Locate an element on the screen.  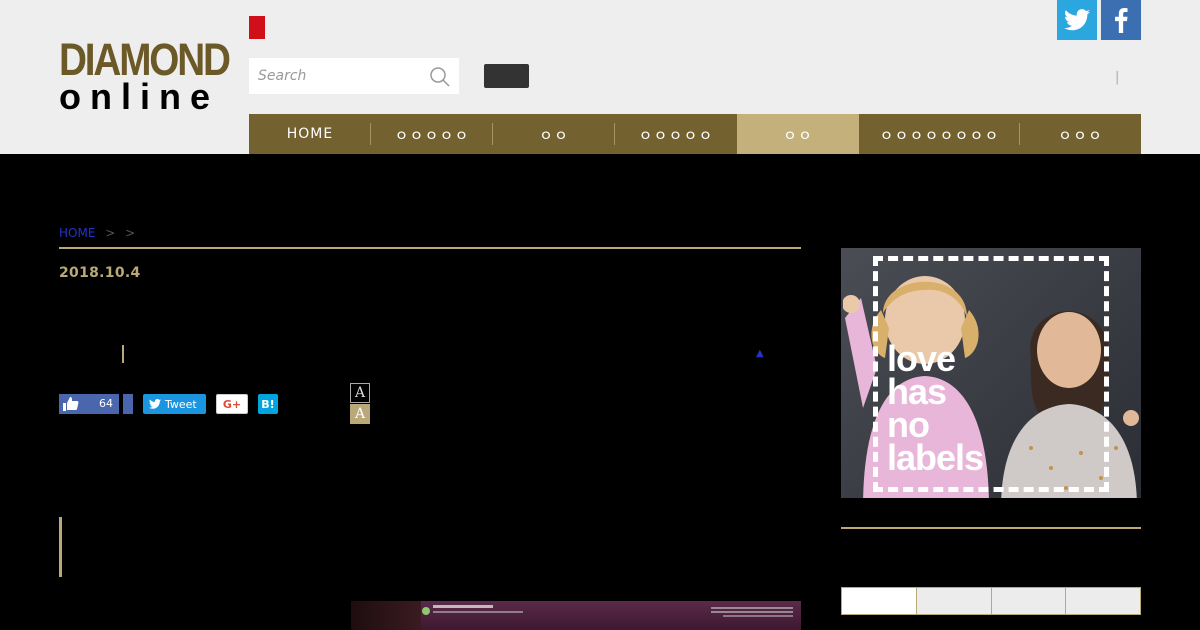
nav-item-6: ｏｏｏｏｏｏｏｏ is located at coordinates (939, 134).